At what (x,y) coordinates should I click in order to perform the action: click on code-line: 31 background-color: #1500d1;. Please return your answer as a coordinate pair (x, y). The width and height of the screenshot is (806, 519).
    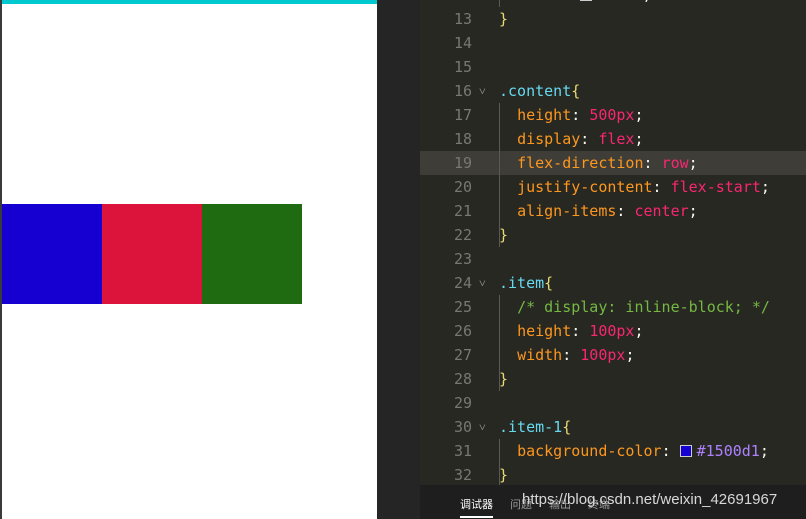
    Looking at the image, I should click on (613, 451).